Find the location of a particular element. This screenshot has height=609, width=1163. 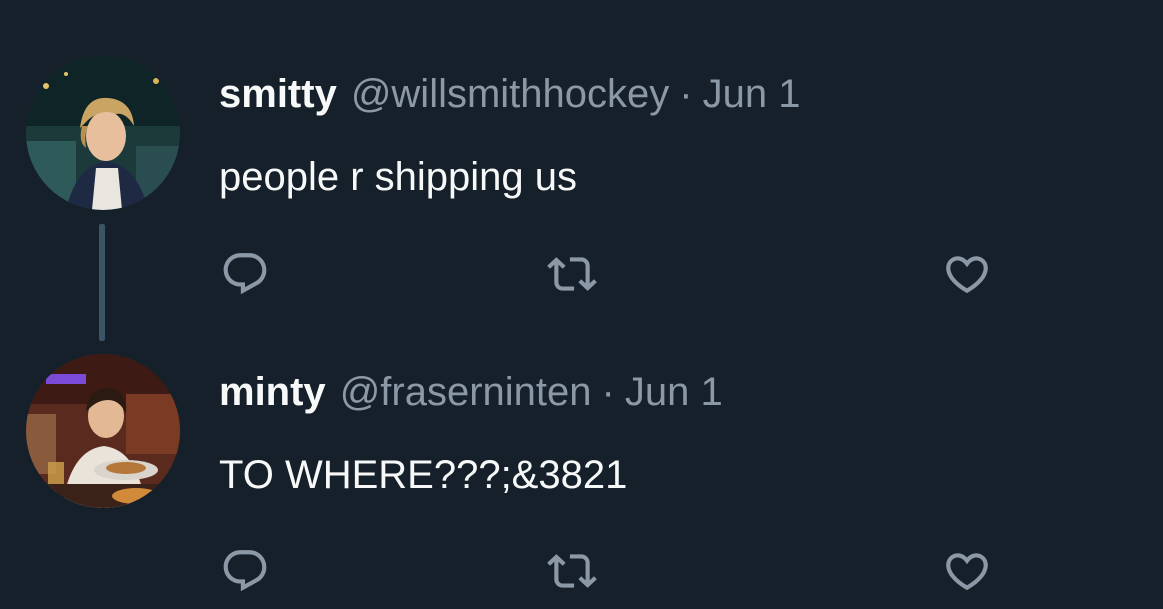

tweet-text: people r shipping us is located at coordinates (398, 177).